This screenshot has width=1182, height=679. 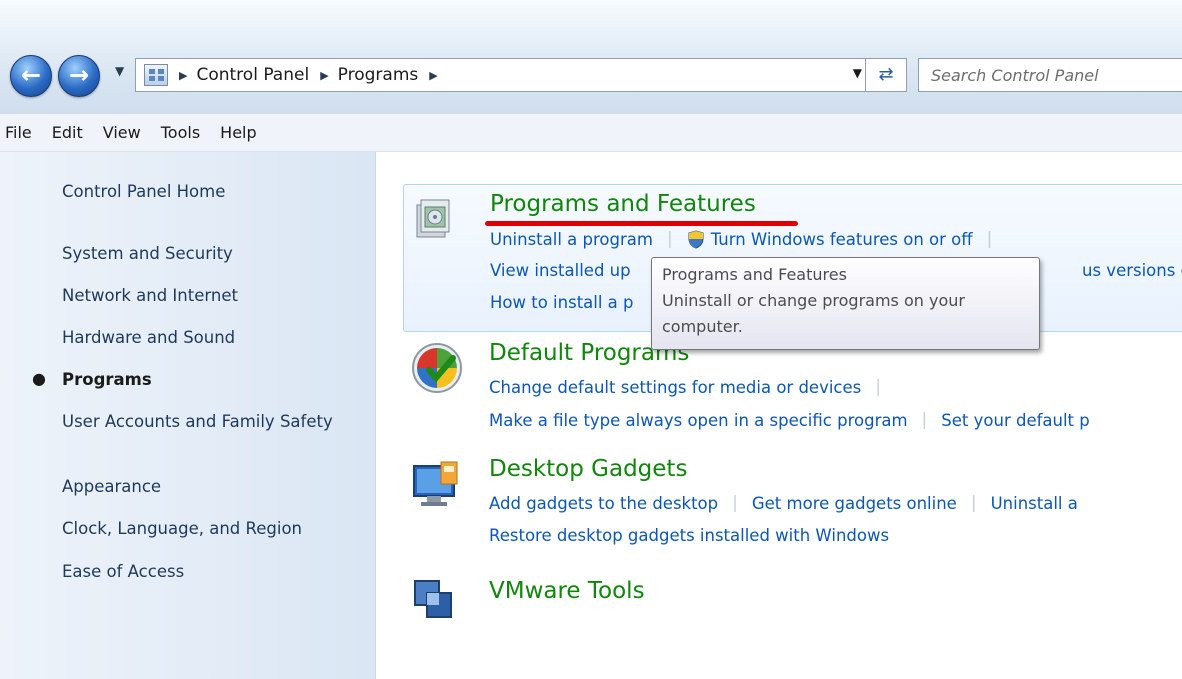 What do you see at coordinates (696, 239) in the screenshot?
I see `uac-shield-icon` at bounding box center [696, 239].